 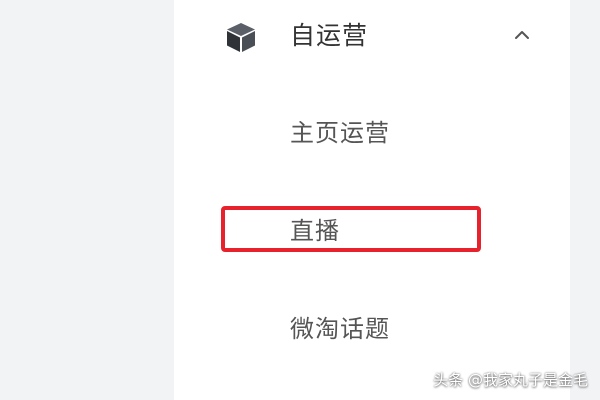 What do you see at coordinates (315, 231) in the screenshot?
I see `menu-item-label: 直播` at bounding box center [315, 231].